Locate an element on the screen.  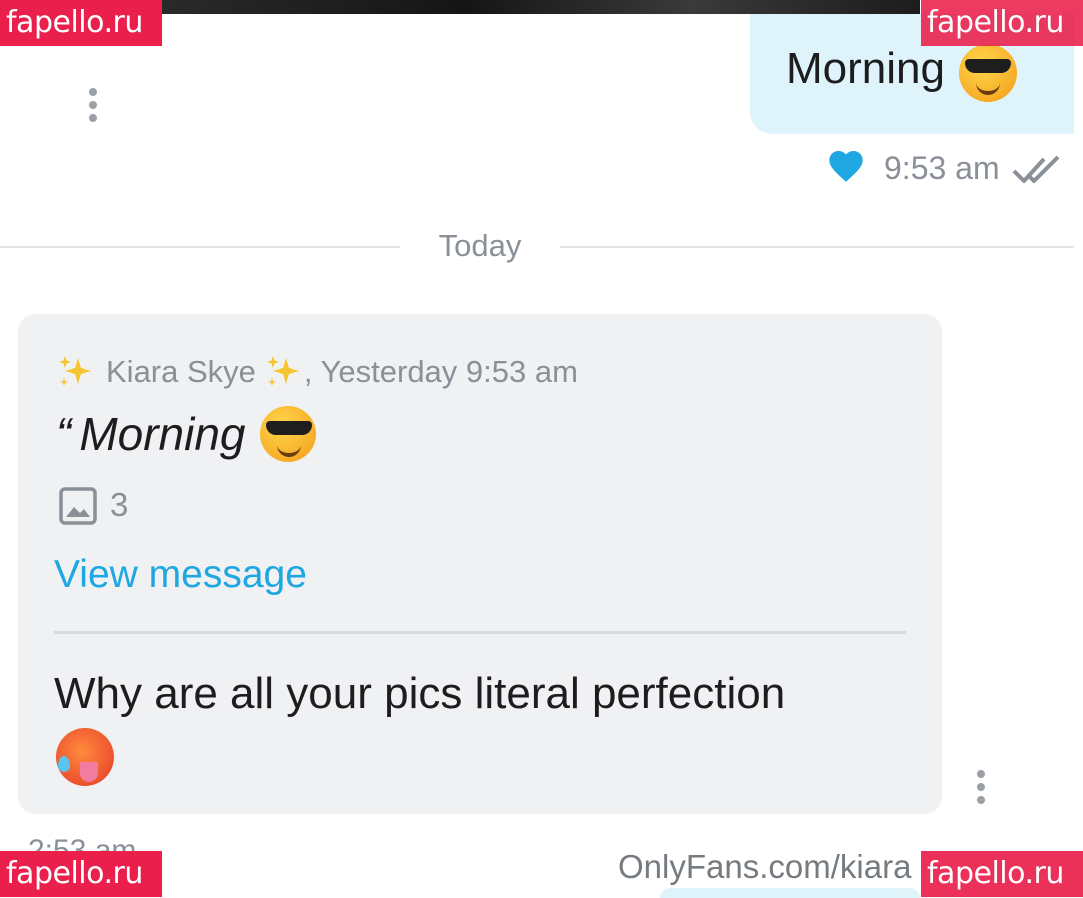
quoted-message-body: Morning is located at coordinates (162, 434).